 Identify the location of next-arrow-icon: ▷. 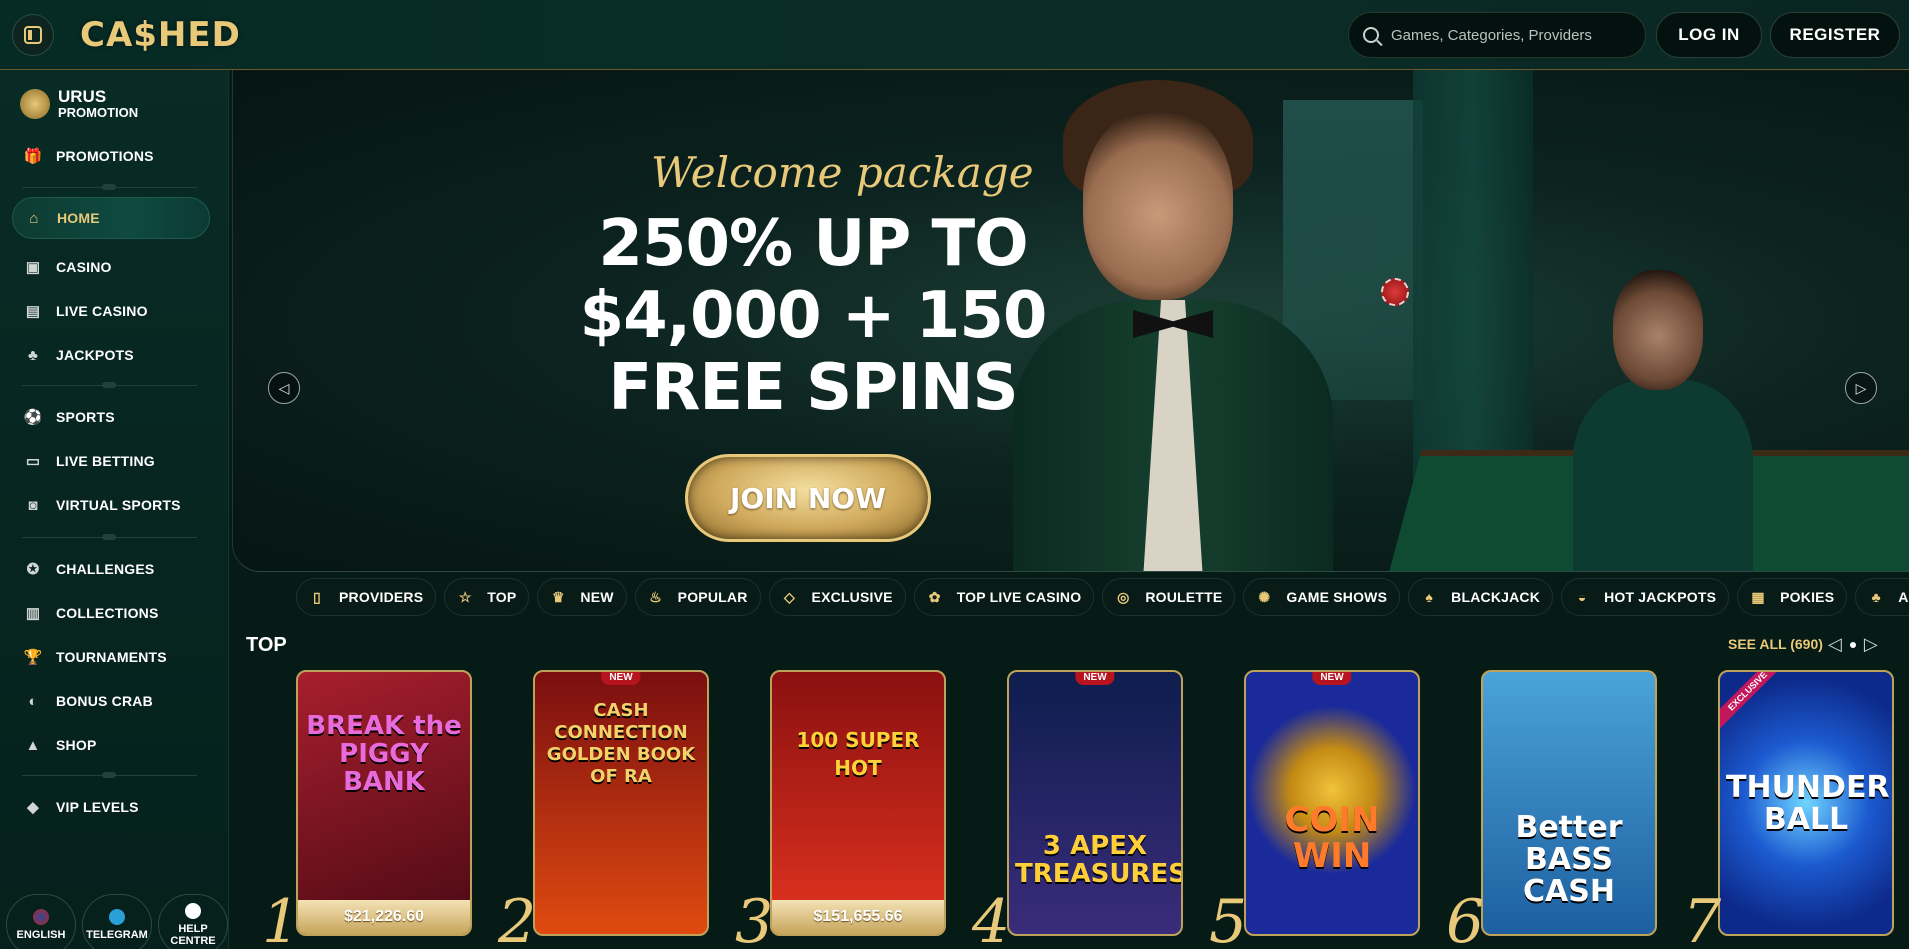
(1871, 644).